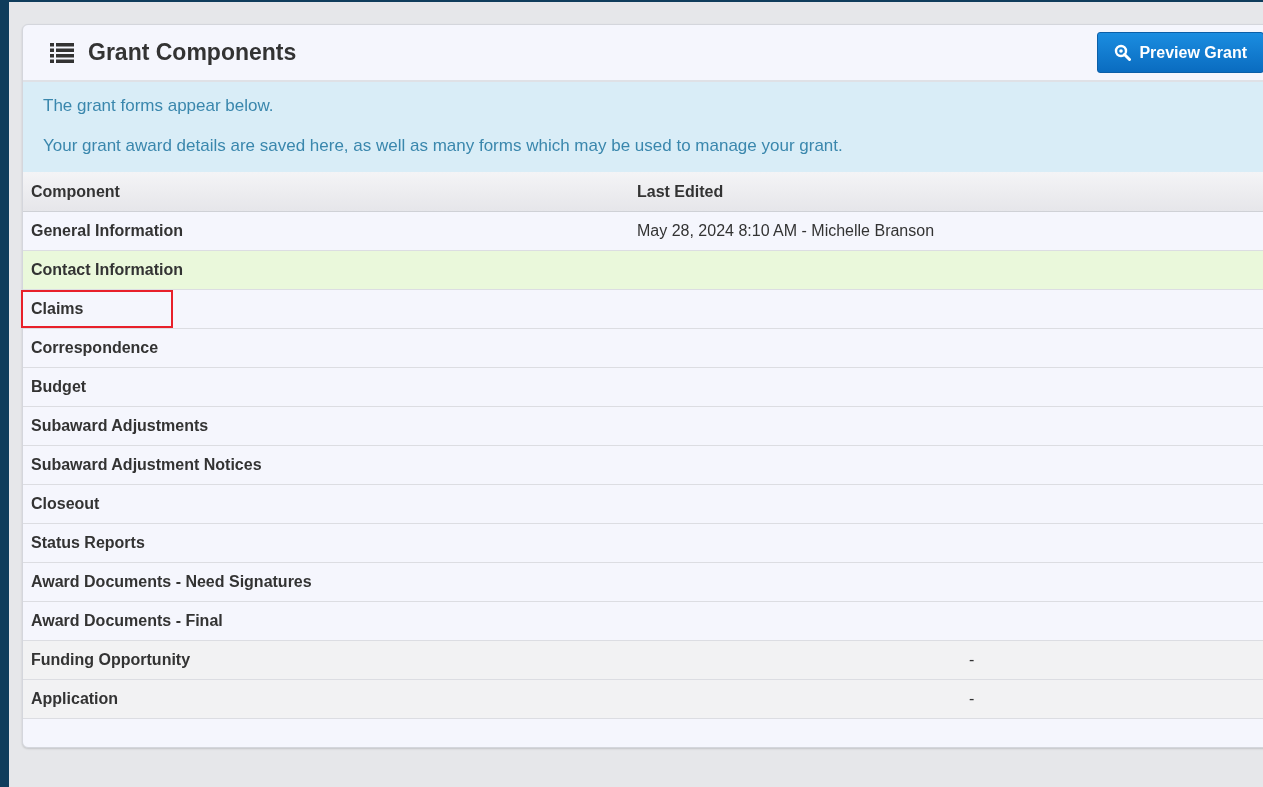  Describe the element at coordinates (167, 582) in the screenshot. I see `table-cell: Award Documents - Need Signatures` at that location.